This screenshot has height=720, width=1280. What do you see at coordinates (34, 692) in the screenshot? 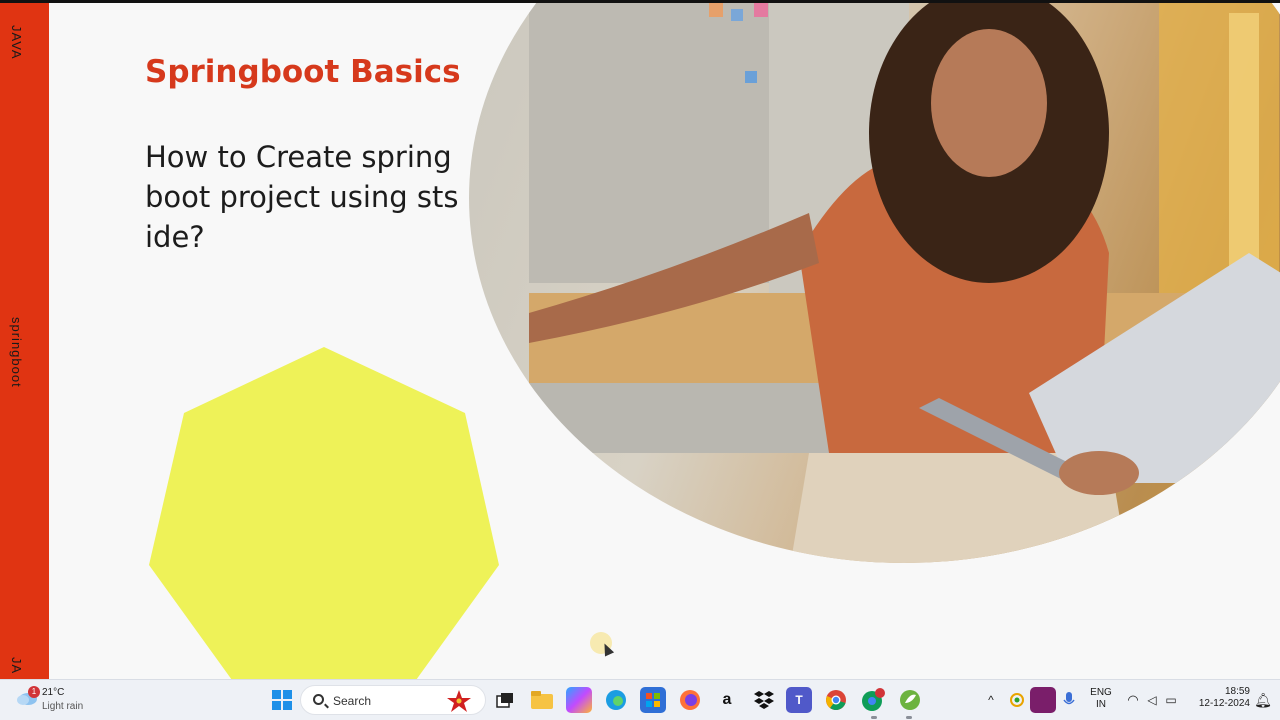
I see `notification-badge: 1` at bounding box center [34, 692].